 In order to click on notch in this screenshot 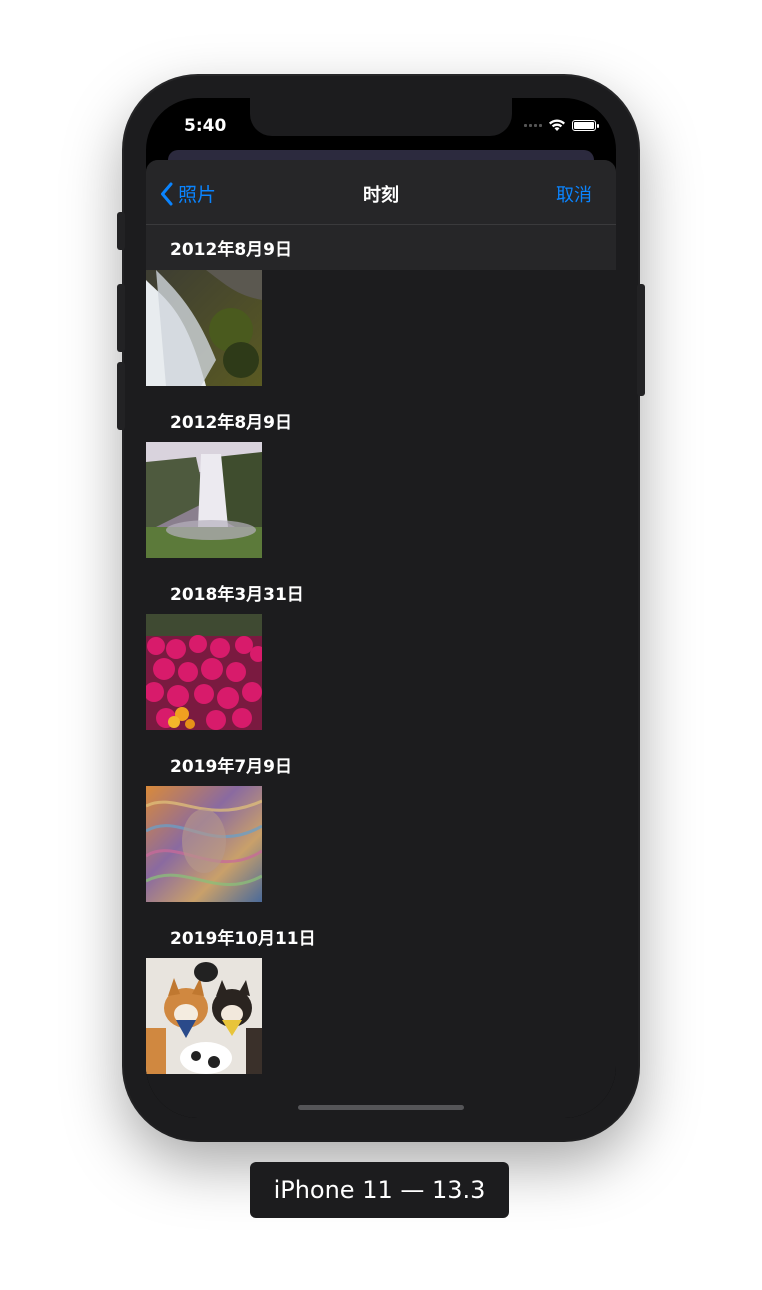, I will do `click(381, 117)`.